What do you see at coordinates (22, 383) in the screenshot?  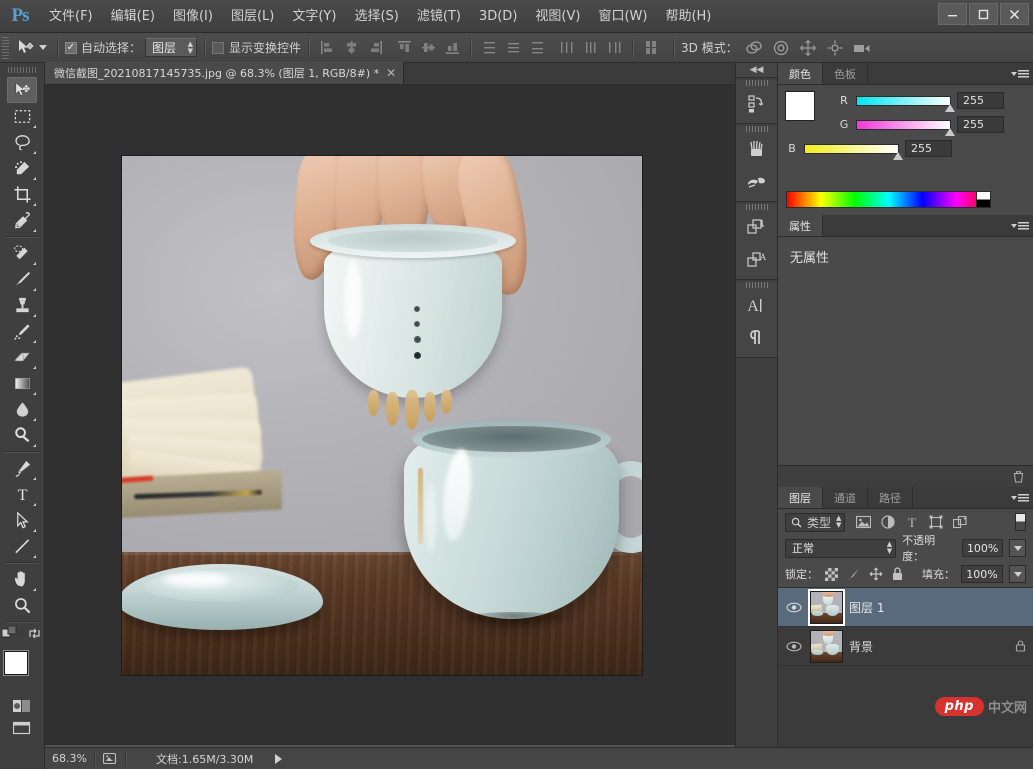 I see `gradient-tool` at bounding box center [22, 383].